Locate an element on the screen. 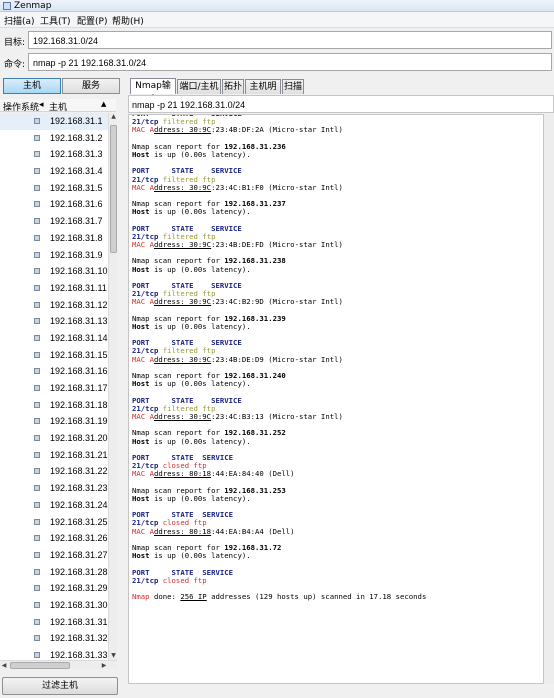  host-row: 192.168.31.1 is located at coordinates (54, 121).